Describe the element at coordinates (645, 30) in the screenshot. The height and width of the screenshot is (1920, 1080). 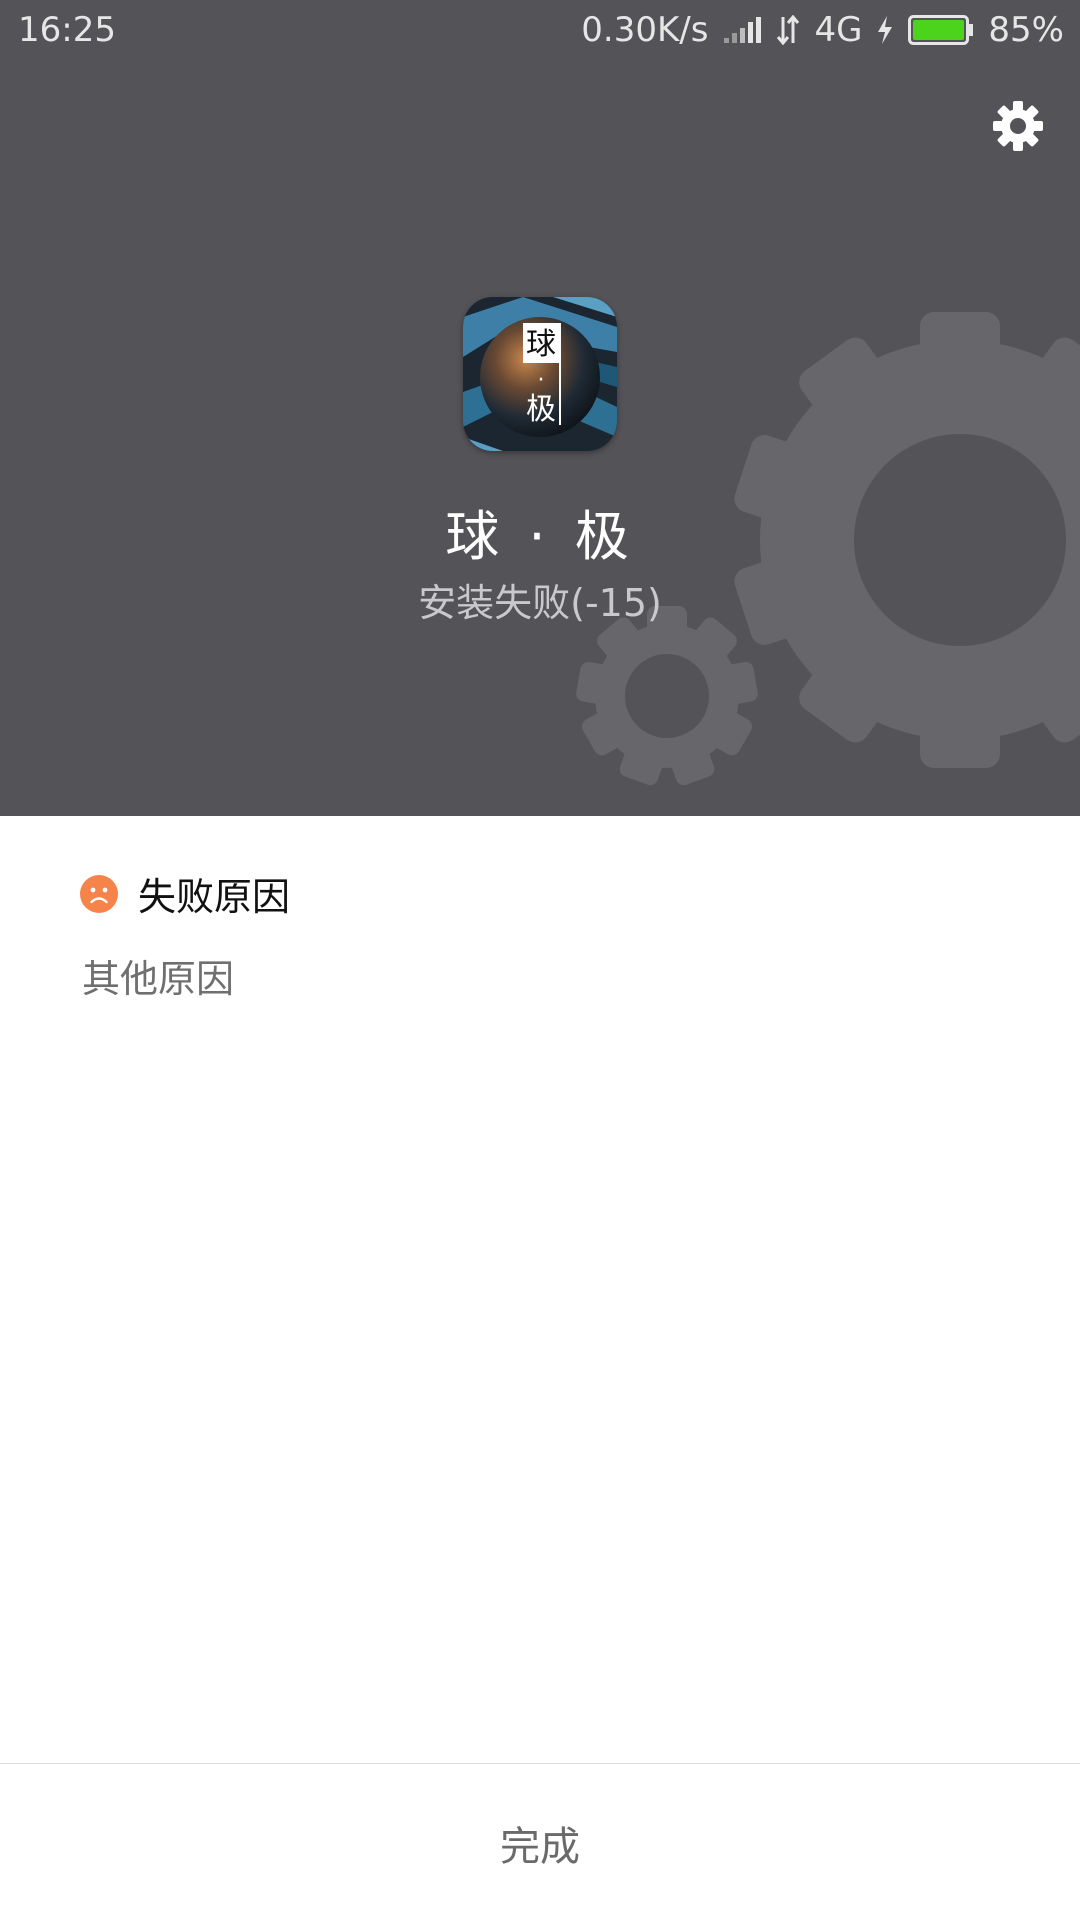
I see `network-speed: 0.30K/s` at that location.